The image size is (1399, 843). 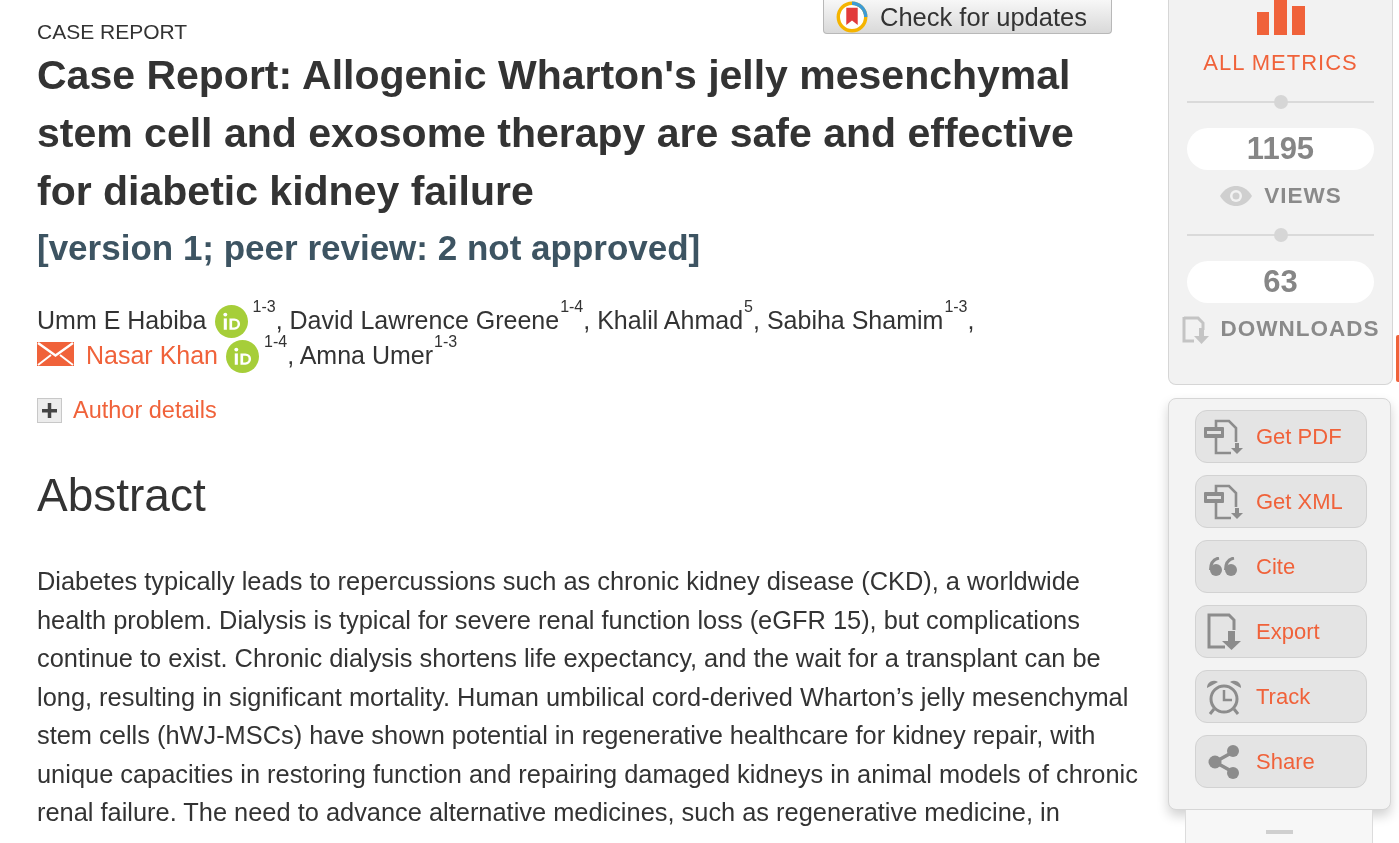 What do you see at coordinates (152, 355) in the screenshot?
I see `author-link: Nasar Khan` at bounding box center [152, 355].